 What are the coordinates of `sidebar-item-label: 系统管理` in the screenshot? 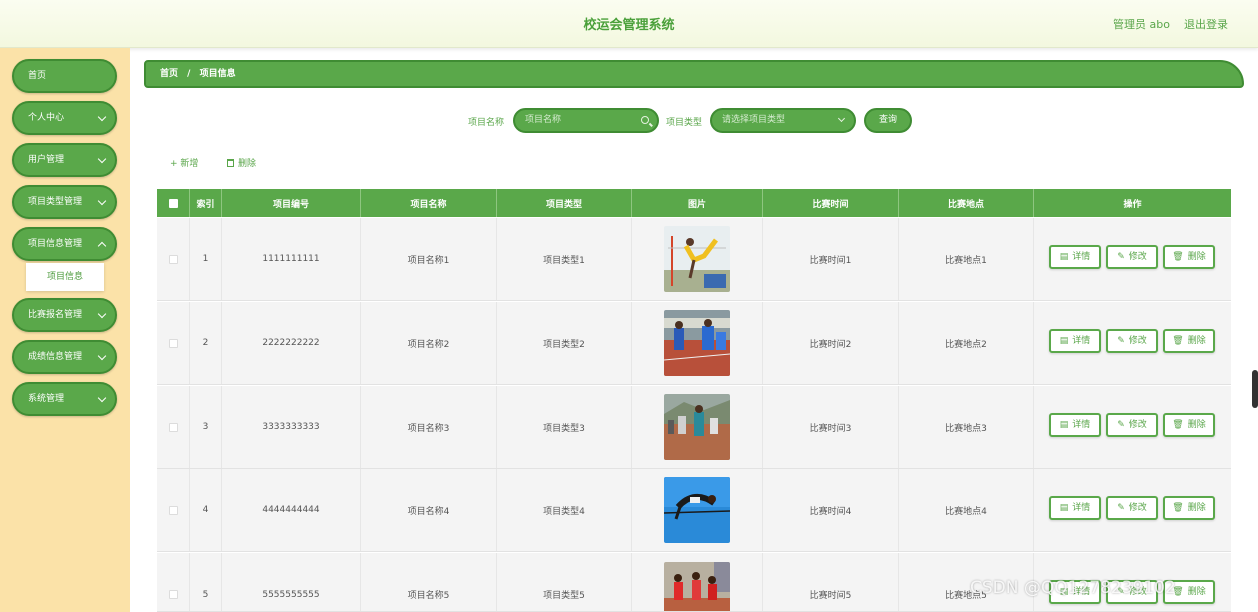 It's located at (46, 399).